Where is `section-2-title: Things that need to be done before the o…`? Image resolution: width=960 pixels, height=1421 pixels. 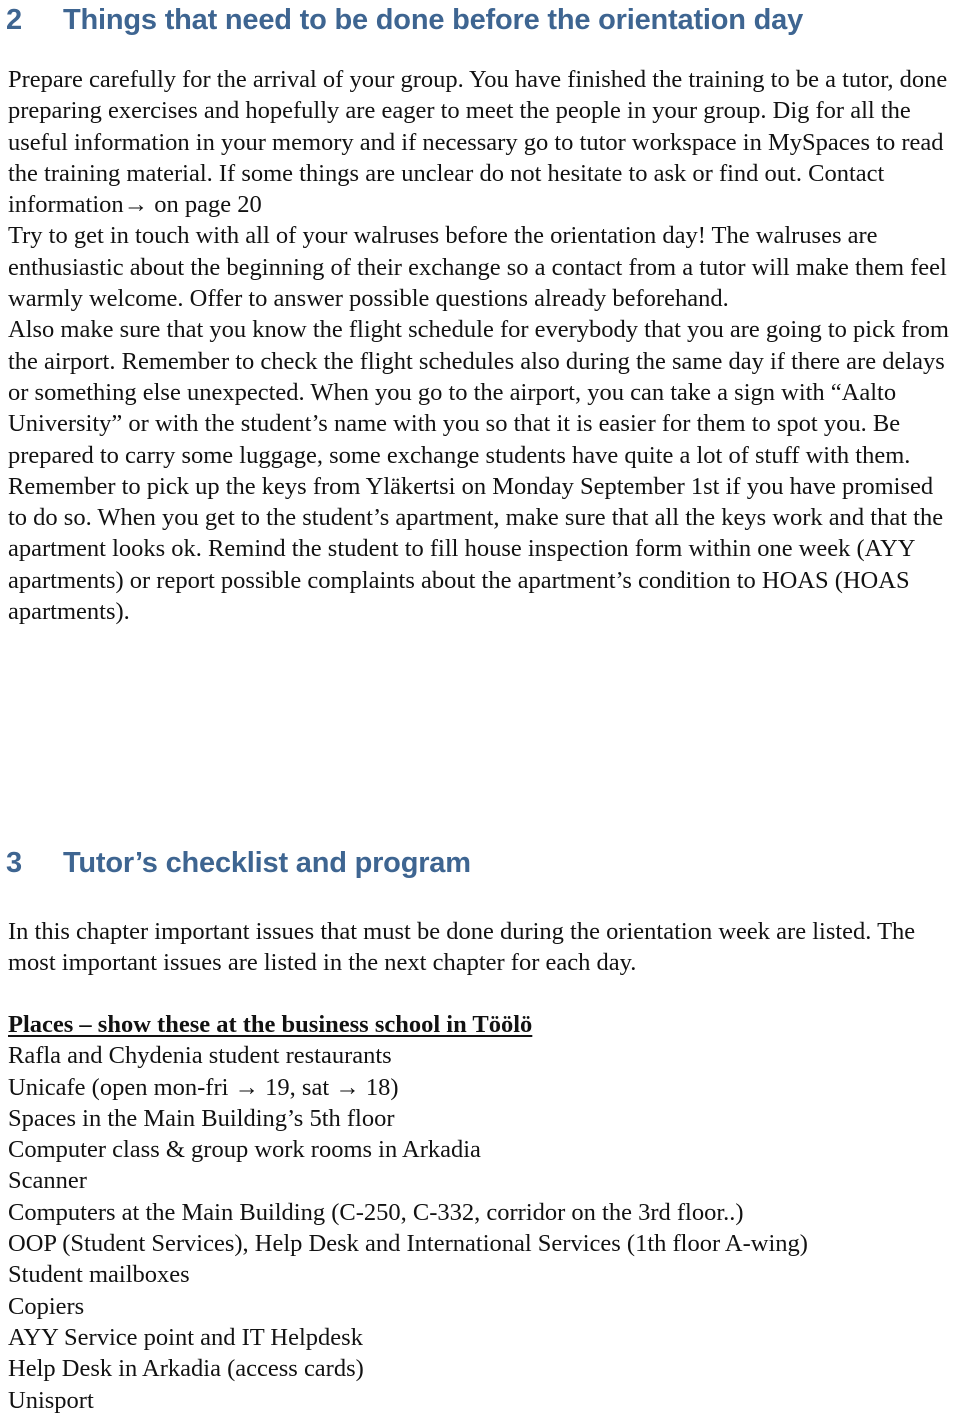
section-2-title: Things that need to be done before the o… is located at coordinates (433, 20).